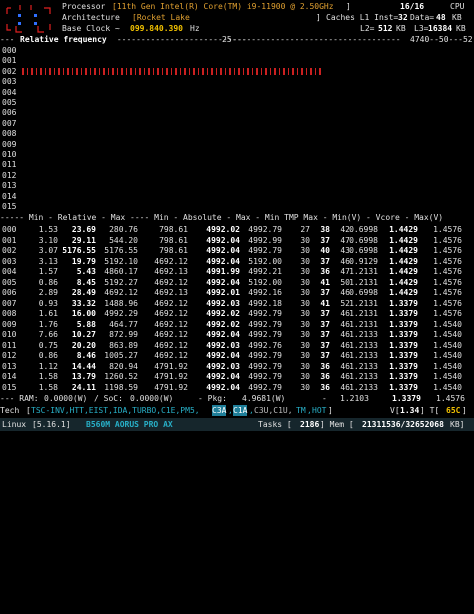 Image resolution: width=474 pixels, height=614 pixels. What do you see at coordinates (237, 206) in the screenshot?
I see `frequency-row: 015` at bounding box center [237, 206].